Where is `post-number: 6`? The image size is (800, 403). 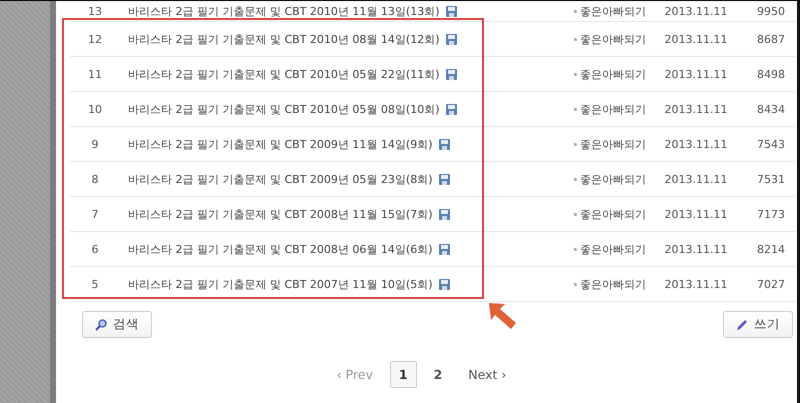 post-number: 6 is located at coordinates (95, 249).